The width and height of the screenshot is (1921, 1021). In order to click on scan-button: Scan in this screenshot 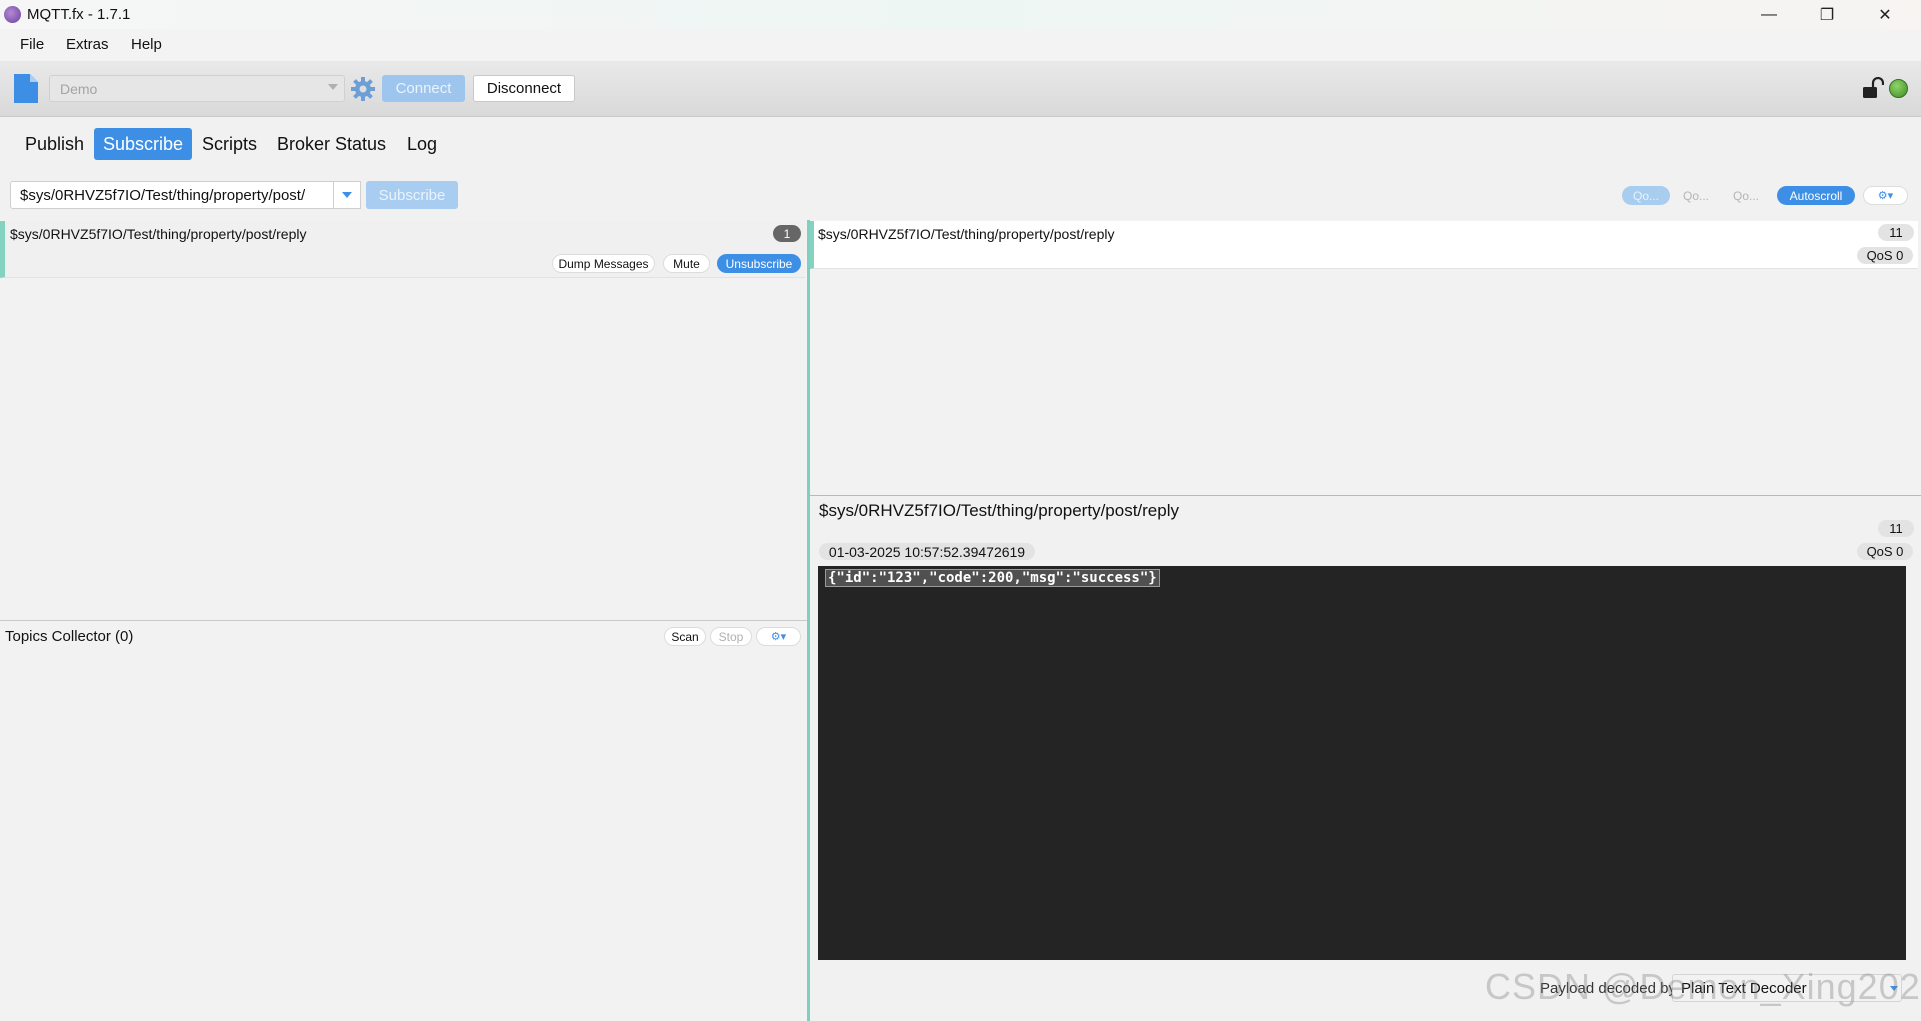, I will do `click(685, 636)`.